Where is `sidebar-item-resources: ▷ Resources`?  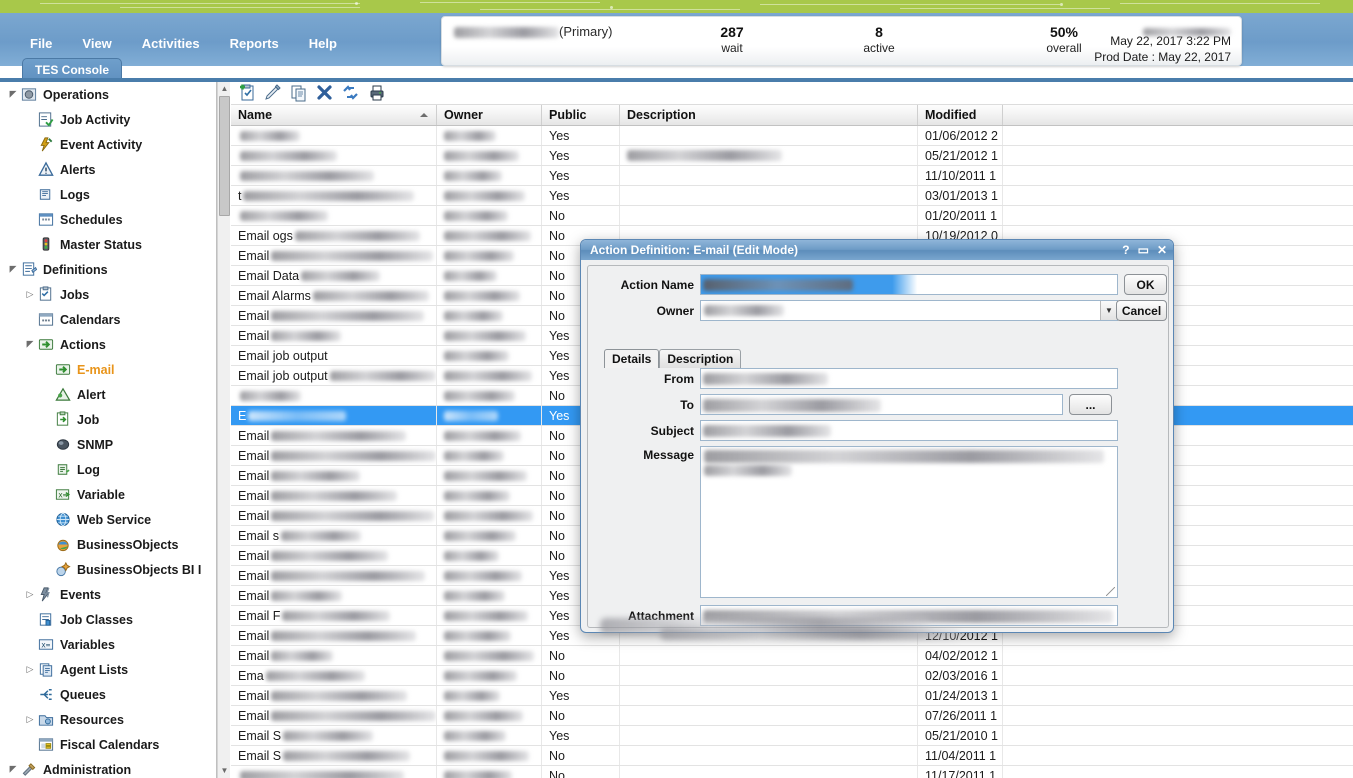 sidebar-item-resources: ▷ Resources is located at coordinates (108, 719).